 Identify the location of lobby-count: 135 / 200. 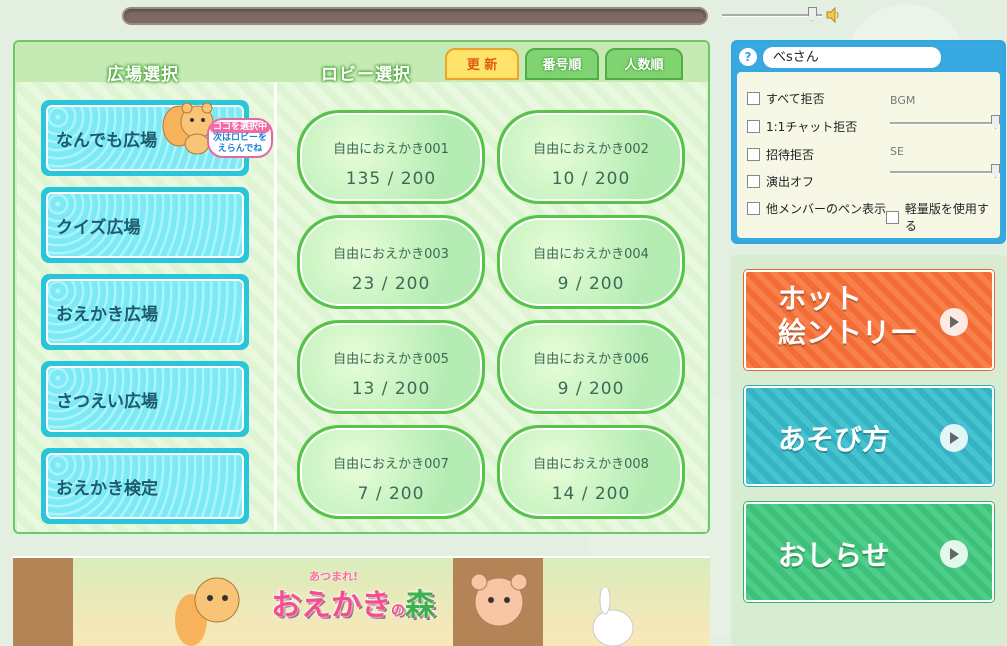
(391, 179).